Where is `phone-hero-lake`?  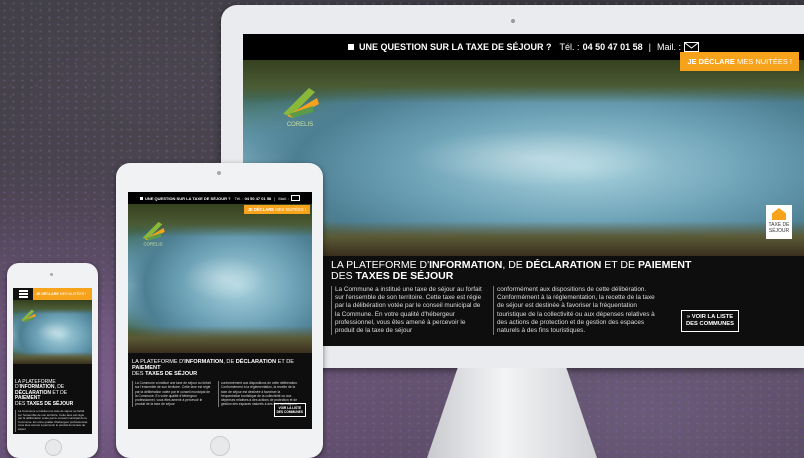 phone-hero-lake is located at coordinates (52, 332).